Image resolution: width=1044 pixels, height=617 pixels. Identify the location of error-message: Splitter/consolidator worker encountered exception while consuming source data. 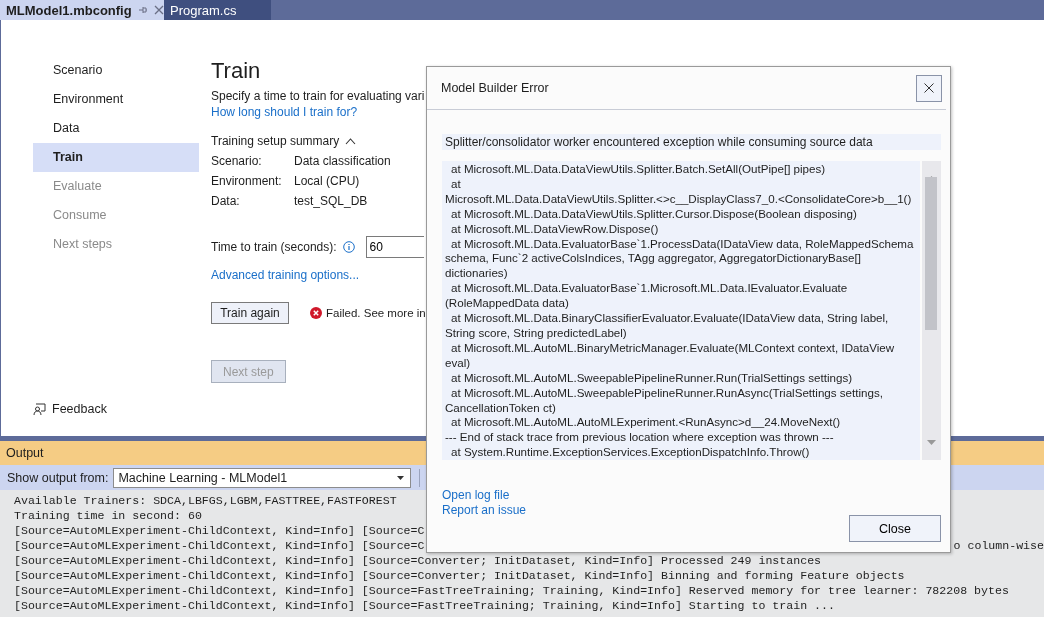
(691, 142).